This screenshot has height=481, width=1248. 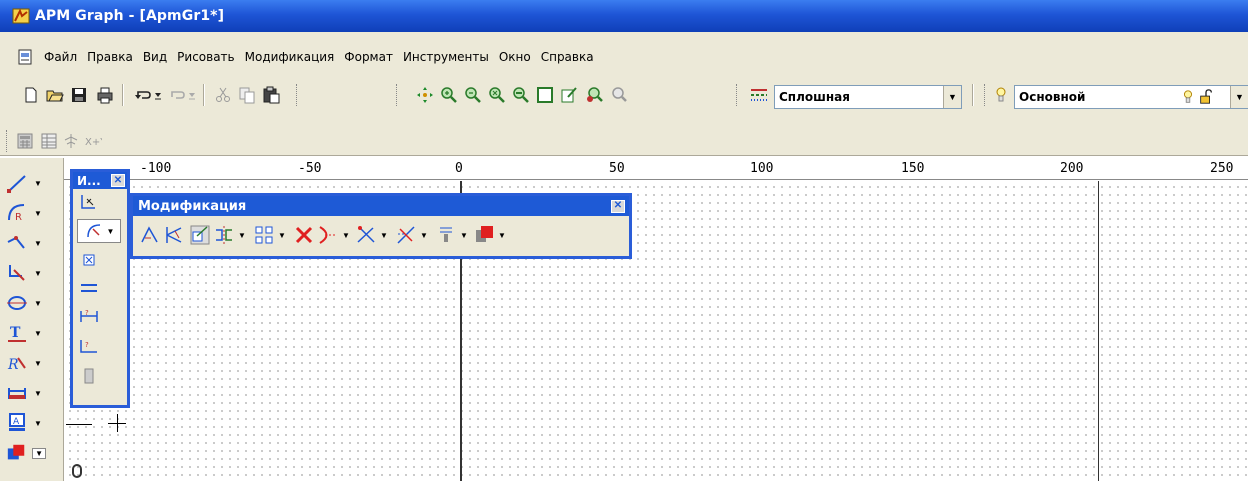 What do you see at coordinates (89, 376) in the screenshot?
I see `layer-tool-button` at bounding box center [89, 376].